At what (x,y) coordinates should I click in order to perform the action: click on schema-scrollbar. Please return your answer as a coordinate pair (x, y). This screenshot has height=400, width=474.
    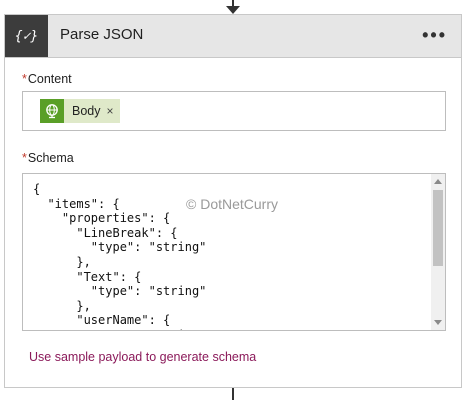
    Looking at the image, I should click on (438, 252).